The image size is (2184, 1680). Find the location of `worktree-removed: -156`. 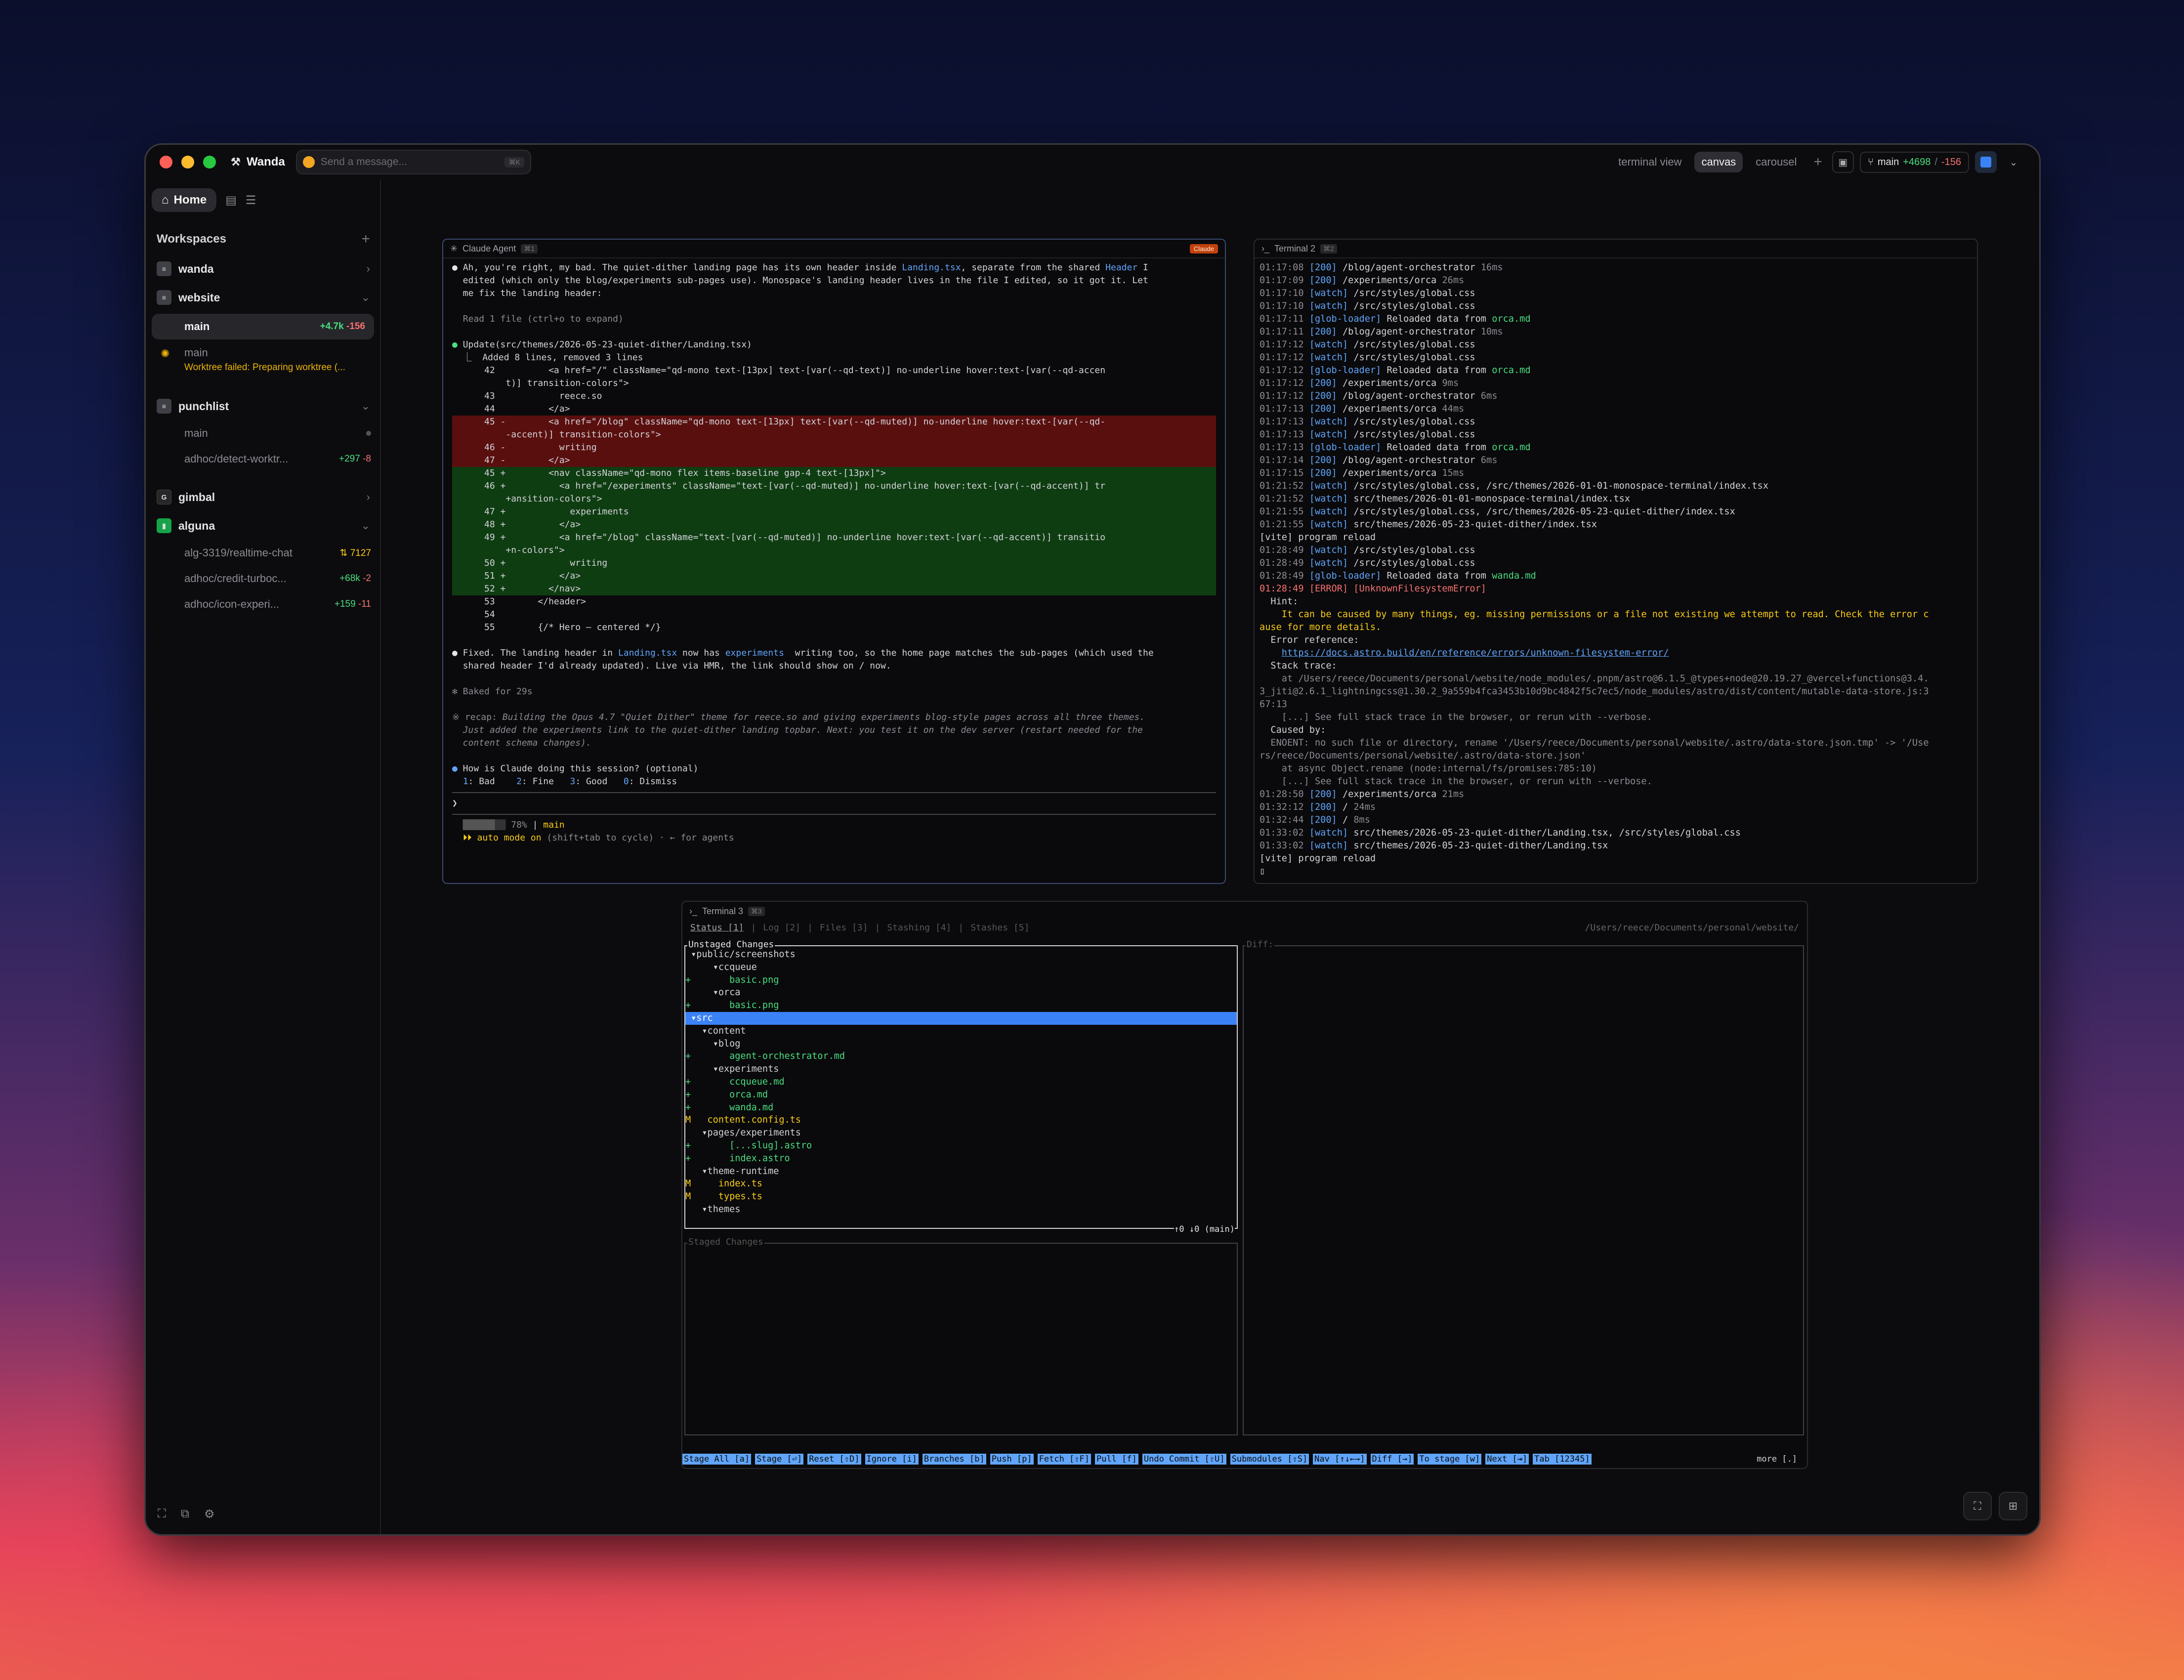

worktree-removed: -156 is located at coordinates (355, 326).